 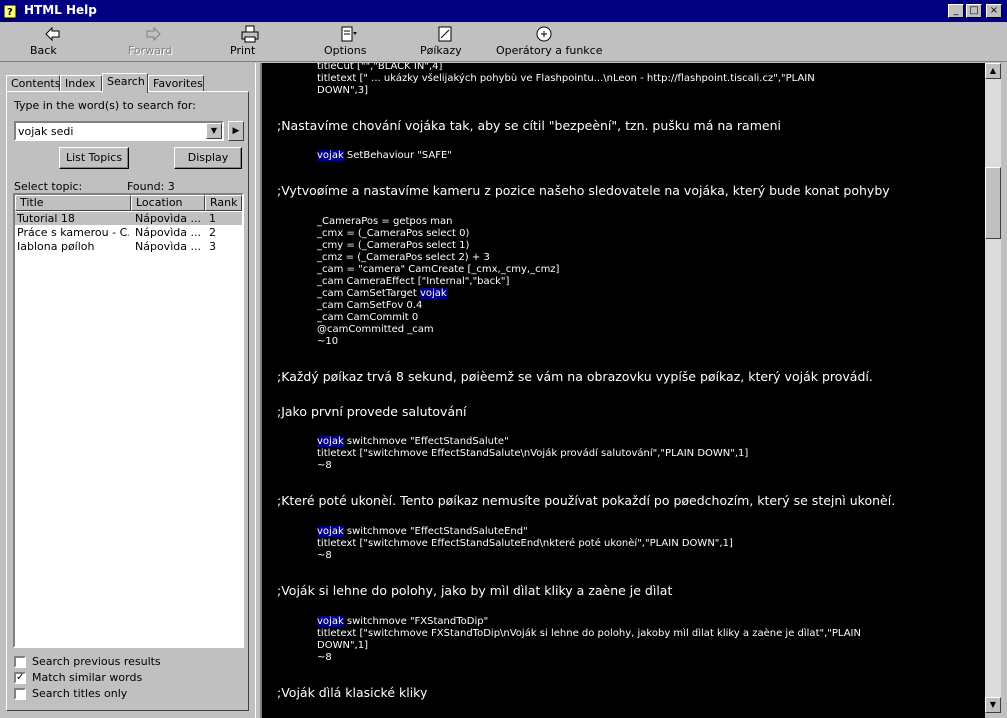 What do you see at coordinates (128, 218) in the screenshot?
I see `table-row: Tutorial 18 Nápovìda ... 1` at bounding box center [128, 218].